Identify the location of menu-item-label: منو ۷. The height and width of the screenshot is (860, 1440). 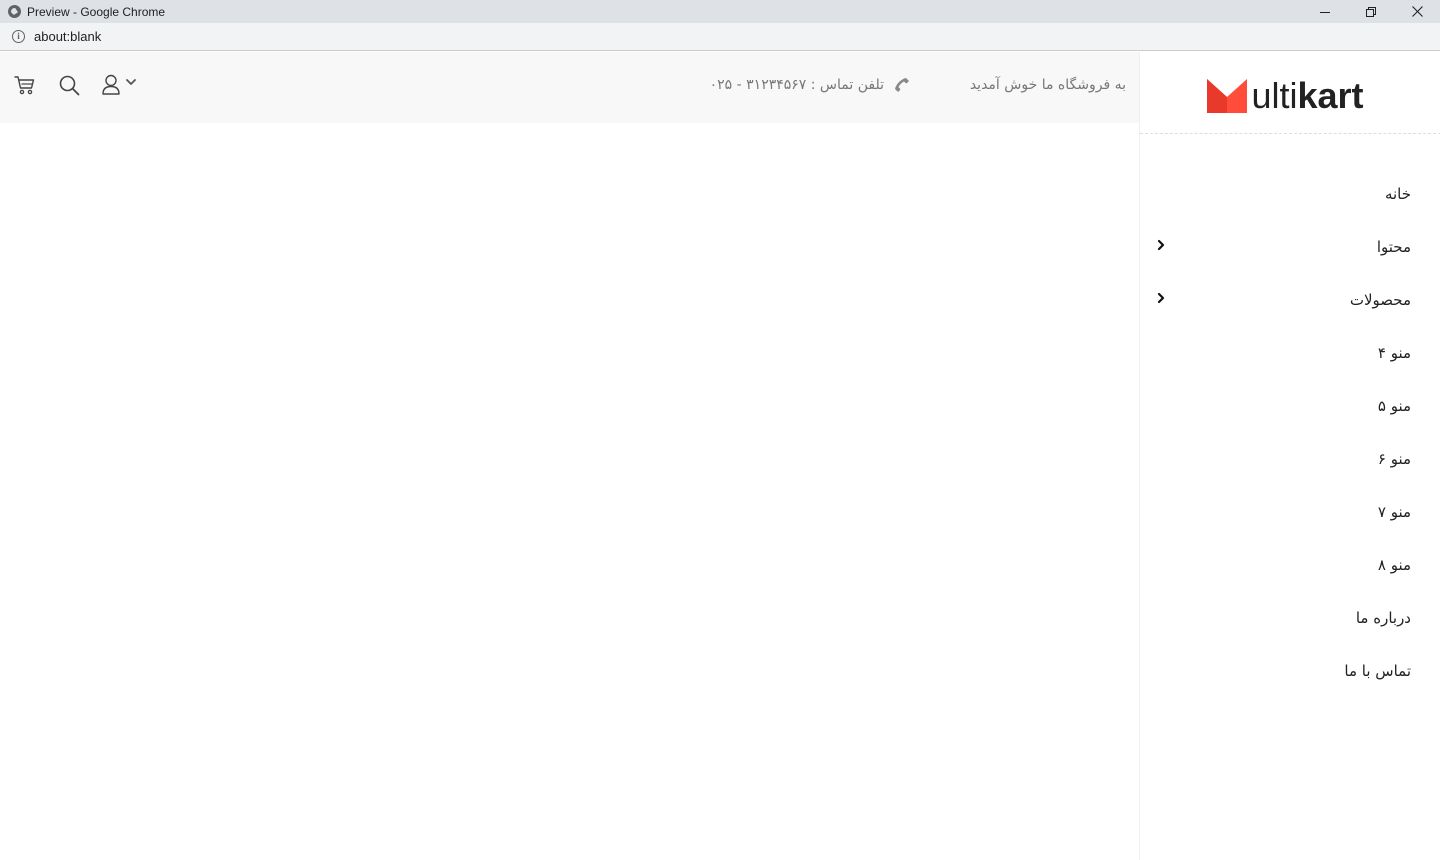
(1394, 511).